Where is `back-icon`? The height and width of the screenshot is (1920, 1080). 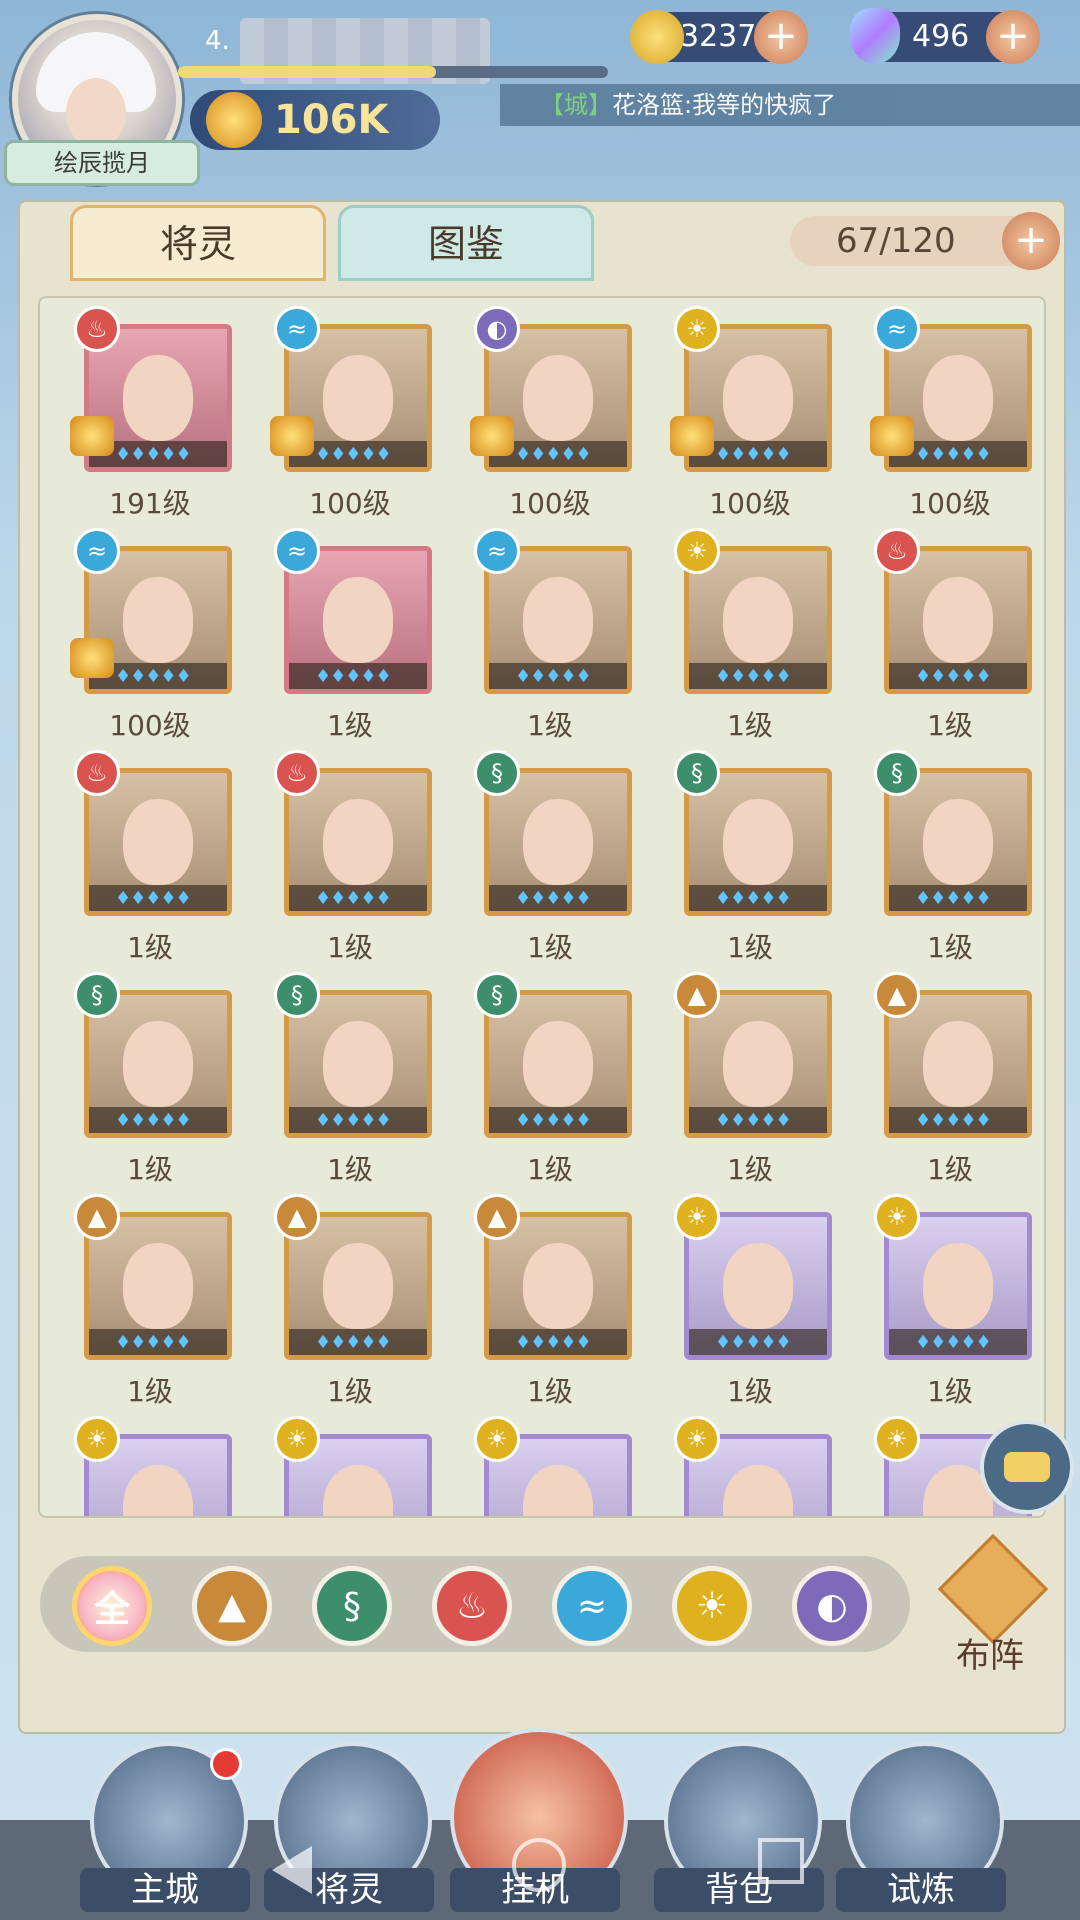
back-icon is located at coordinates (292, 1870).